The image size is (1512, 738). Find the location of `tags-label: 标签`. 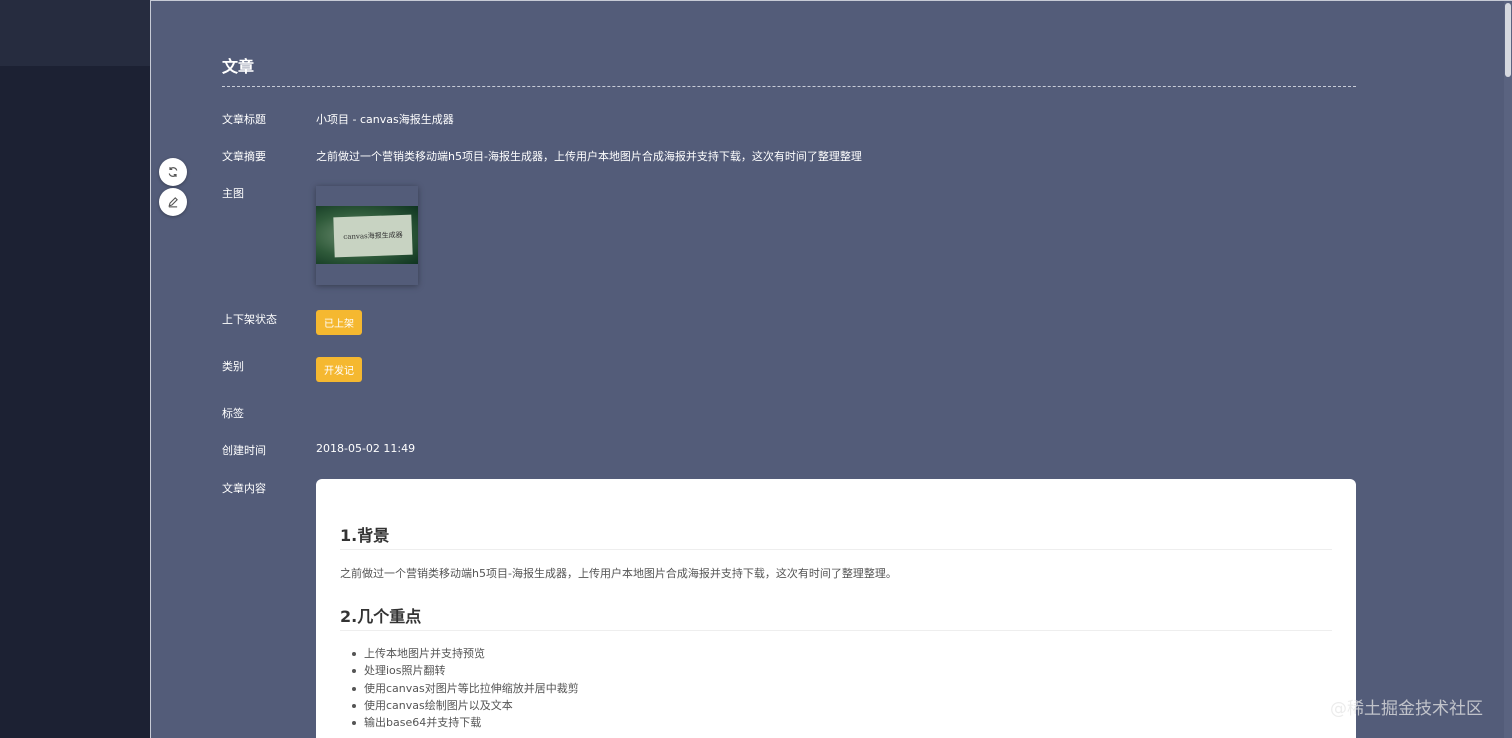

tags-label: 标签 is located at coordinates (233, 413).